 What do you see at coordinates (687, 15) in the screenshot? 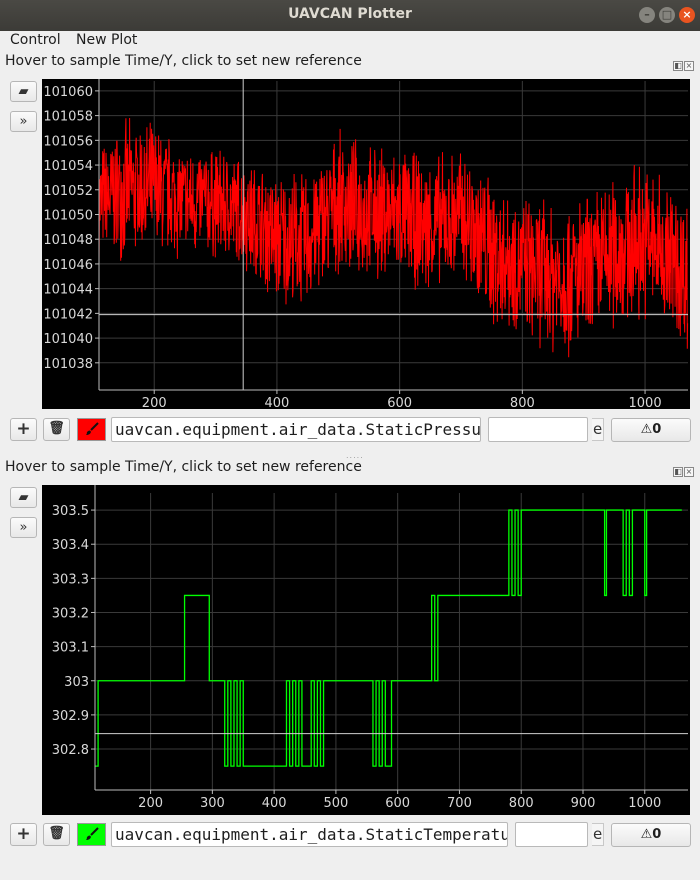
I see `close-icon: ×` at bounding box center [687, 15].